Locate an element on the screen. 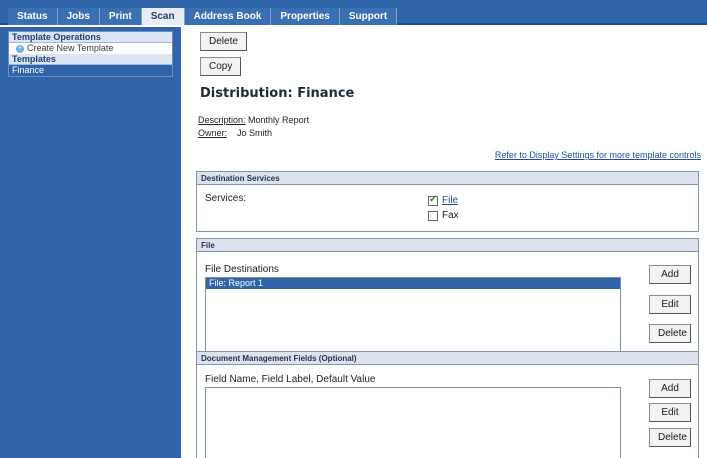 This screenshot has height=458, width=707. file-destinations-list: File: Report 1 is located at coordinates (413, 318).